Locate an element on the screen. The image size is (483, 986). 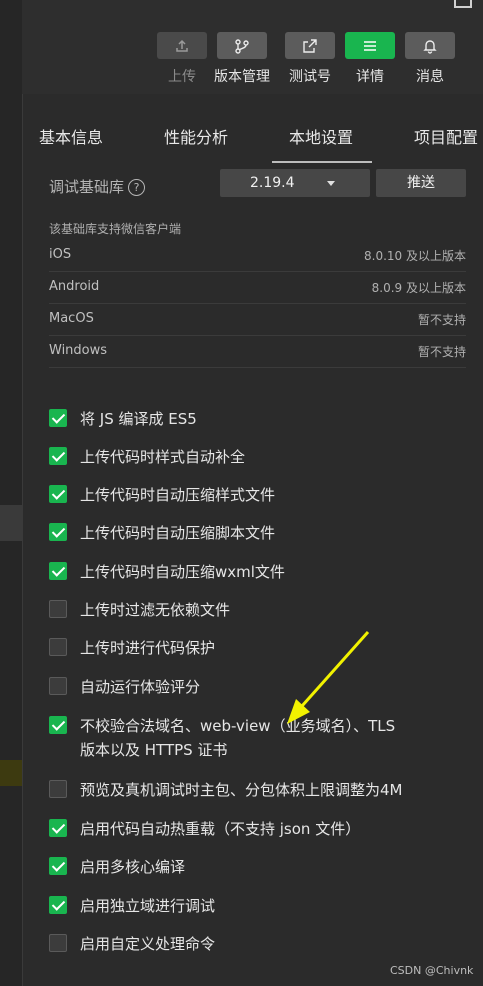
watermark: CSDN @Chivnk is located at coordinates (432, 970).